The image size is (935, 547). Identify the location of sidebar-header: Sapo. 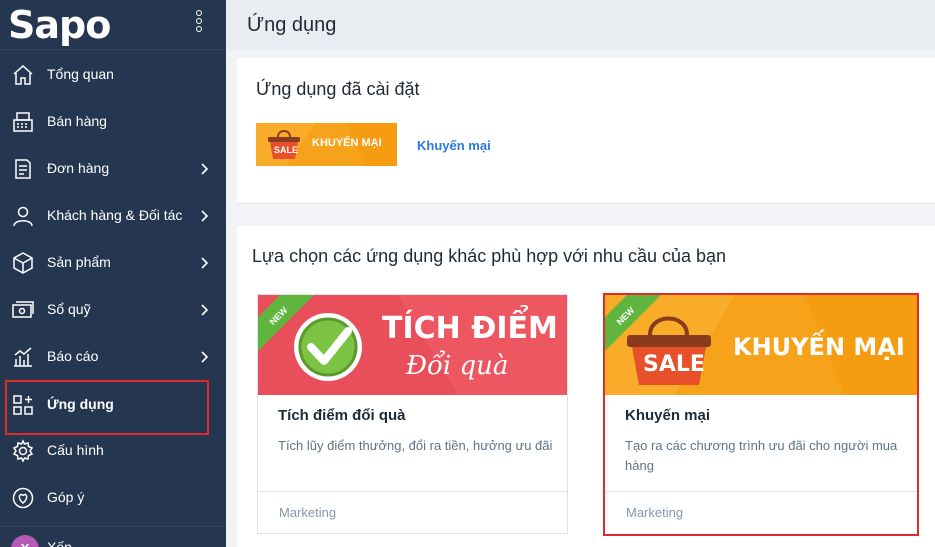
(113, 25).